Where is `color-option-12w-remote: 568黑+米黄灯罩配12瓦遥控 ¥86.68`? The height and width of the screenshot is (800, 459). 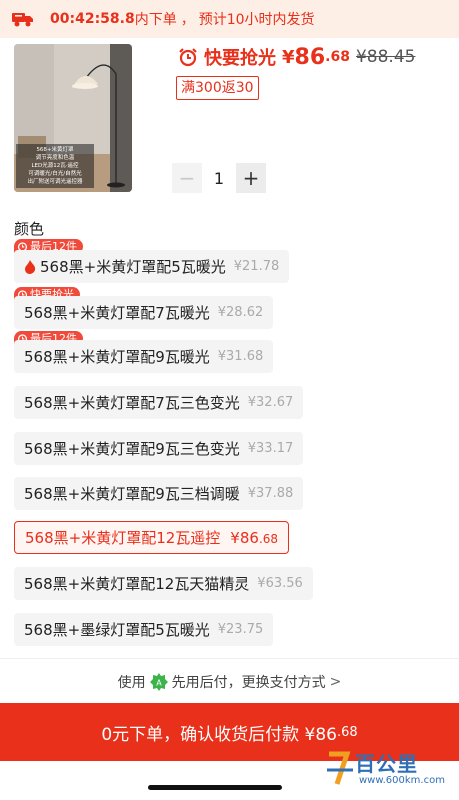
color-option-12w-remote: 568黑+米黄灯罩配12瓦遥控 ¥86.68 is located at coordinates (152, 537).